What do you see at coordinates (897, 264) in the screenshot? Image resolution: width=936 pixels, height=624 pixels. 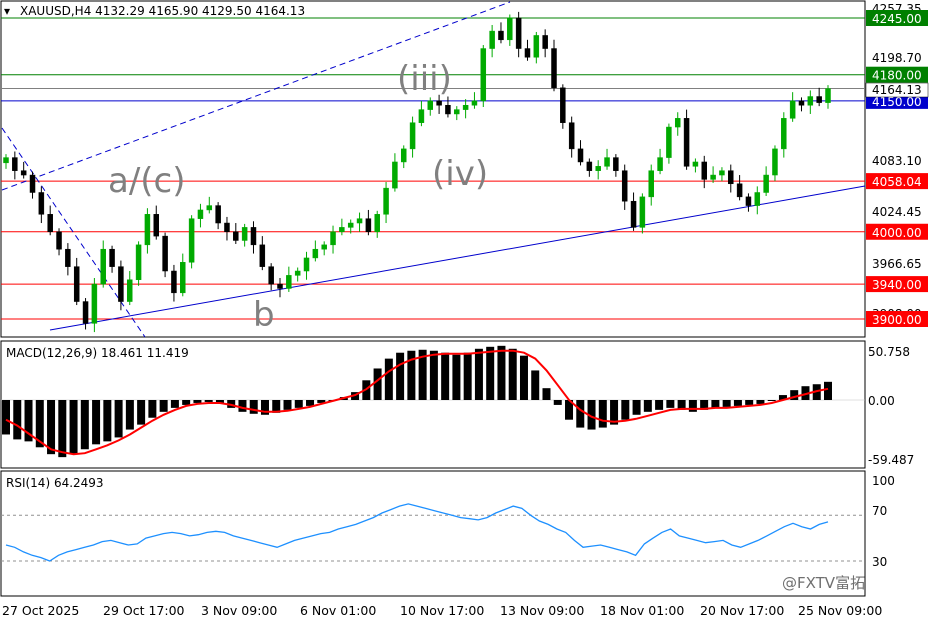 I see `price-tick: 3966.65` at bounding box center [897, 264].